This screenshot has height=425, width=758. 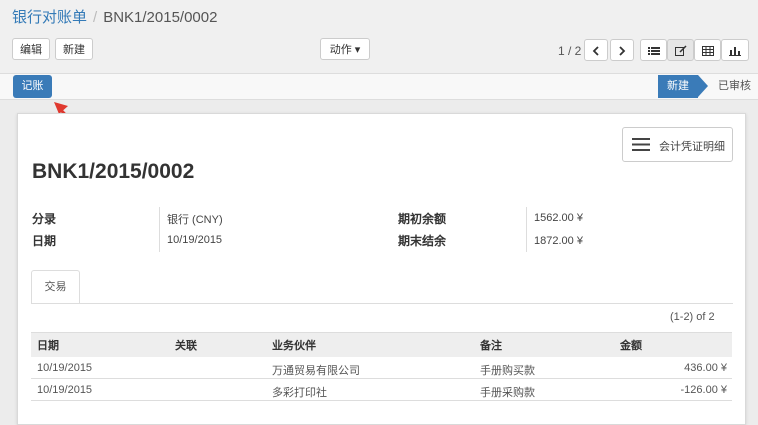 What do you see at coordinates (31, 49) in the screenshot?
I see `edit-button: 编辑` at bounding box center [31, 49].